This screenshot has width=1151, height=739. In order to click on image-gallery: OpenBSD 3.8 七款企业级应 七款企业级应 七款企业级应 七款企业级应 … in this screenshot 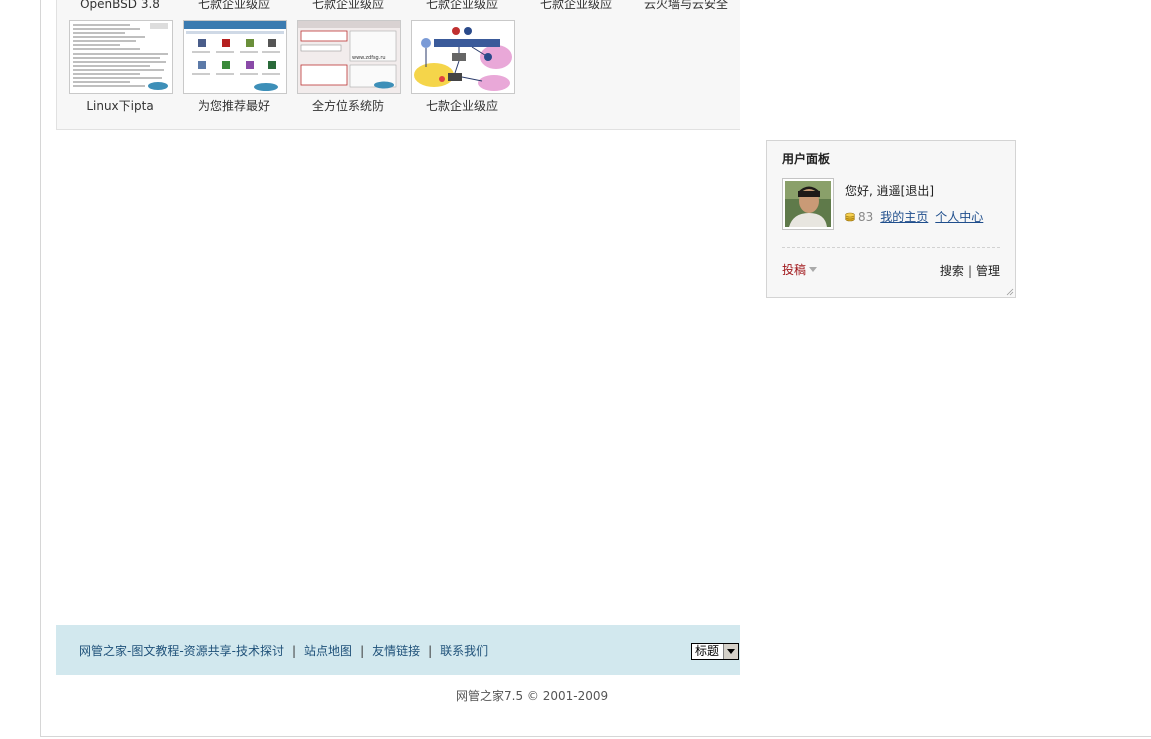, I will do `click(398, 65)`.